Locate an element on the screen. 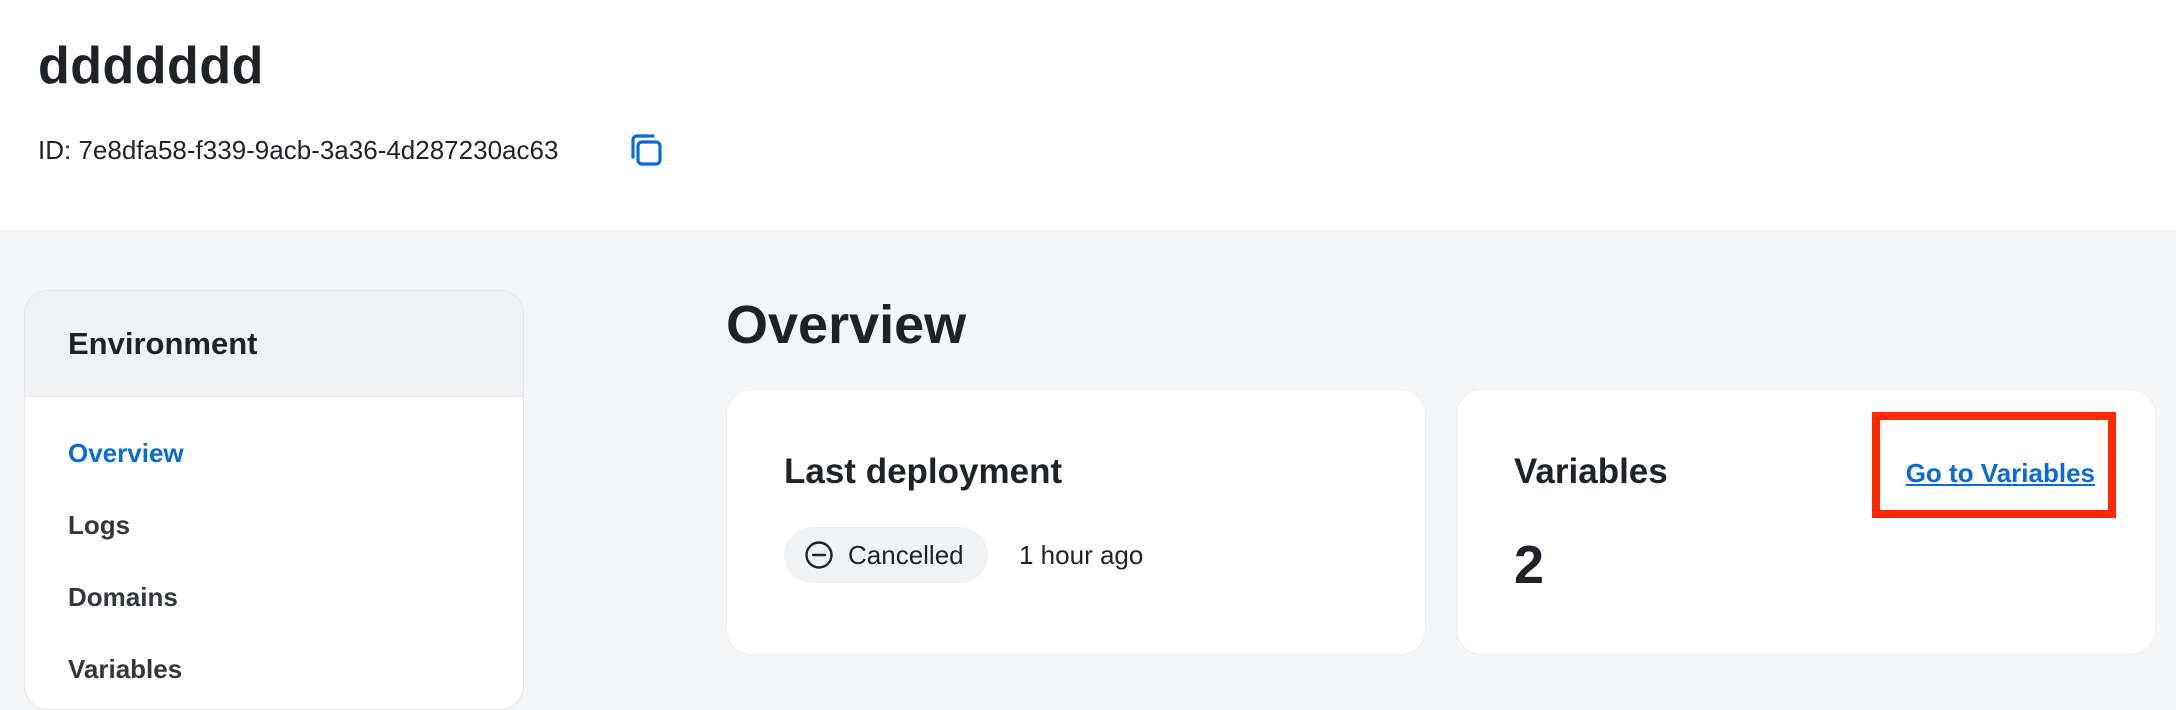 This screenshot has height=710, width=2176. environment-title: ddddddd is located at coordinates (151, 66).